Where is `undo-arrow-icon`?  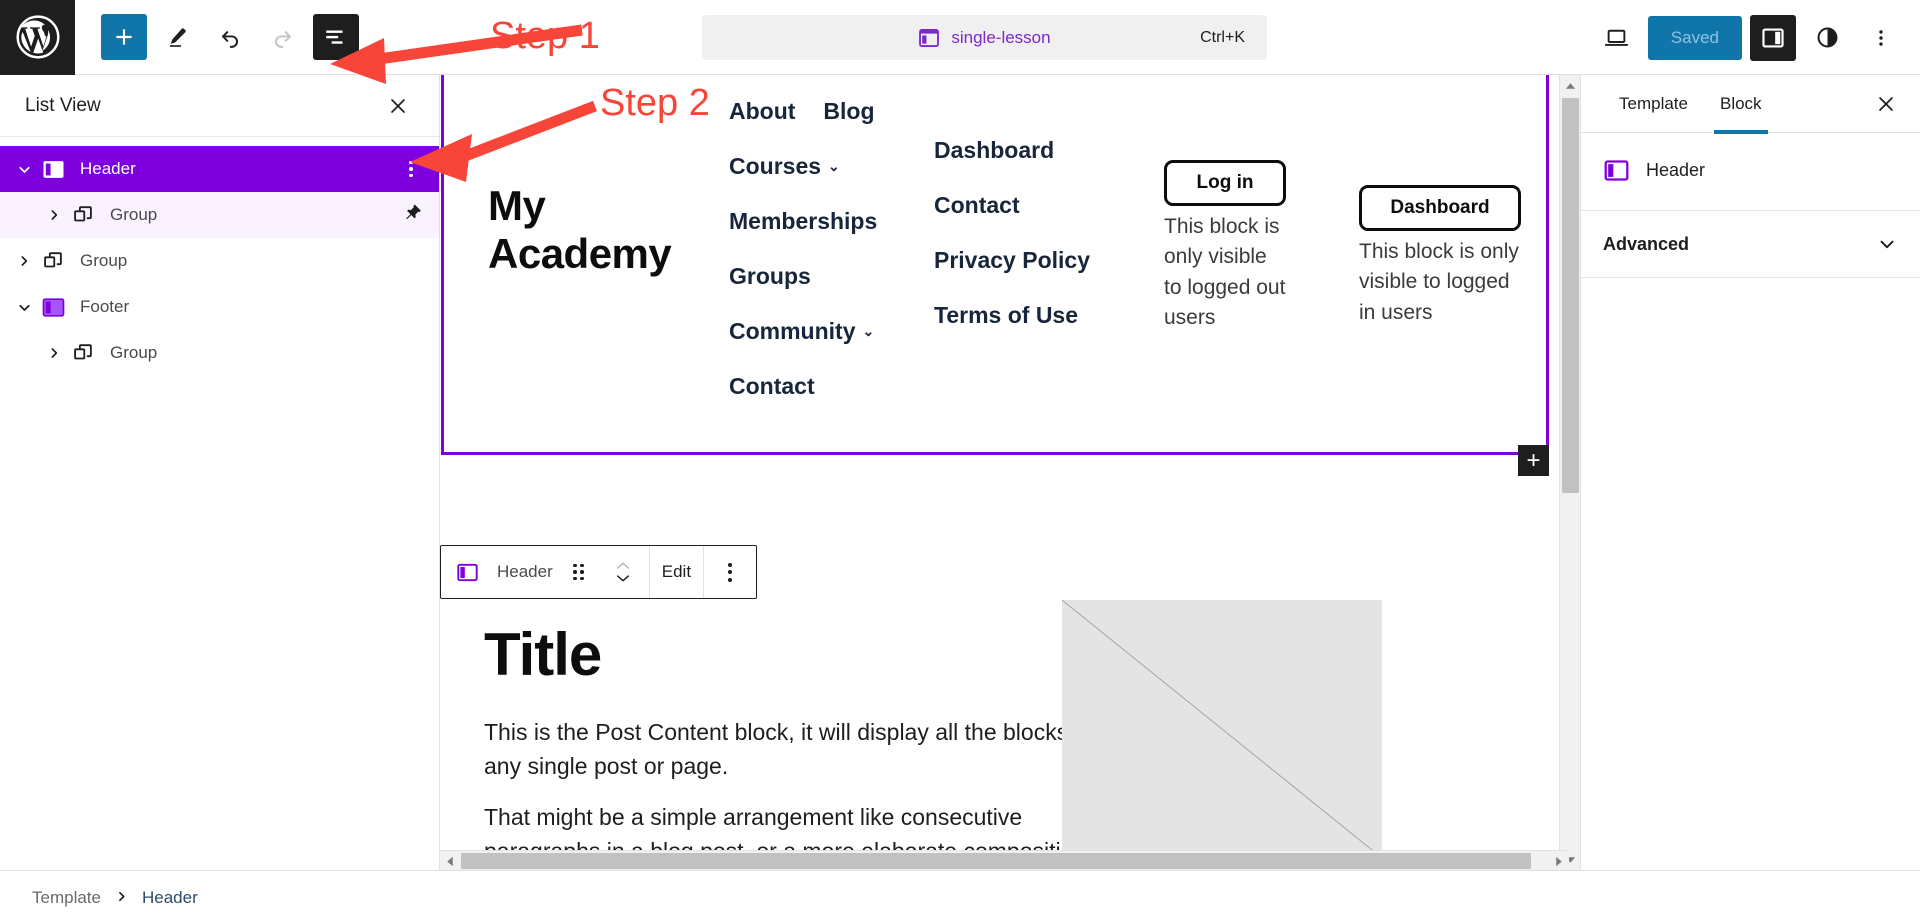
undo-arrow-icon is located at coordinates (229, 39).